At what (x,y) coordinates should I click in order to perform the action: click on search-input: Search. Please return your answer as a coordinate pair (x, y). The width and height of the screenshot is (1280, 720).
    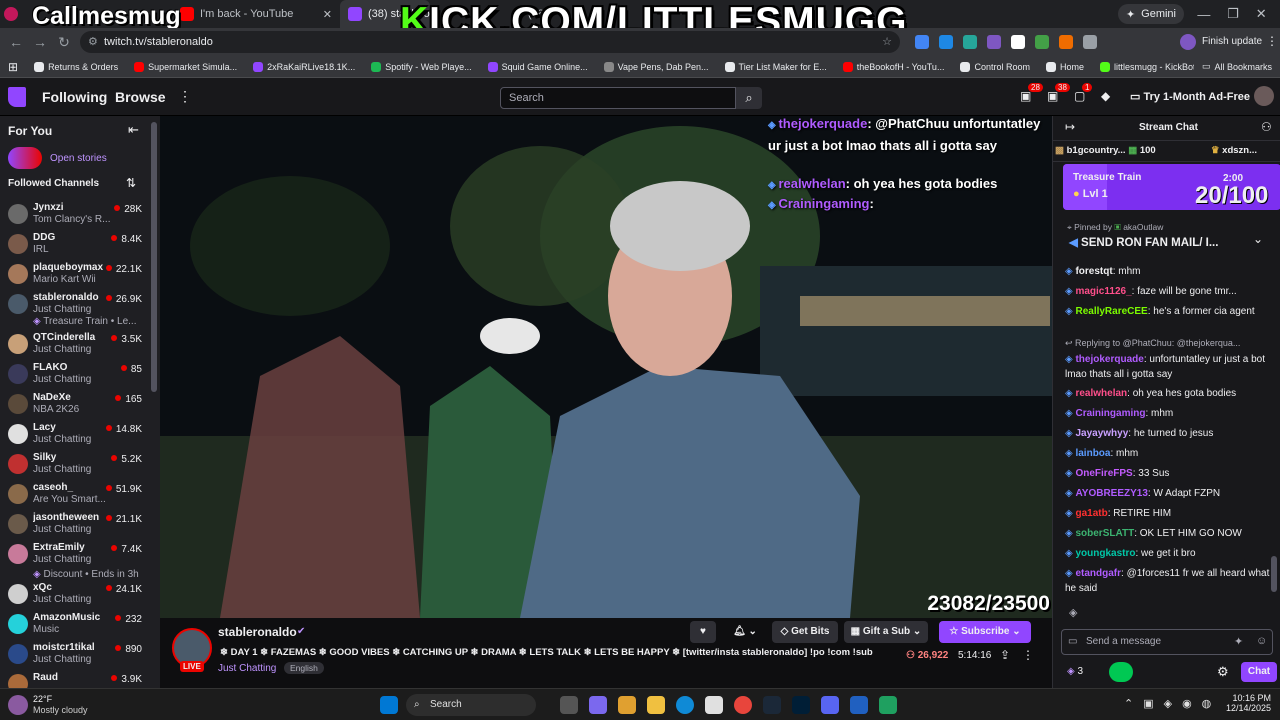
    Looking at the image, I should click on (618, 98).